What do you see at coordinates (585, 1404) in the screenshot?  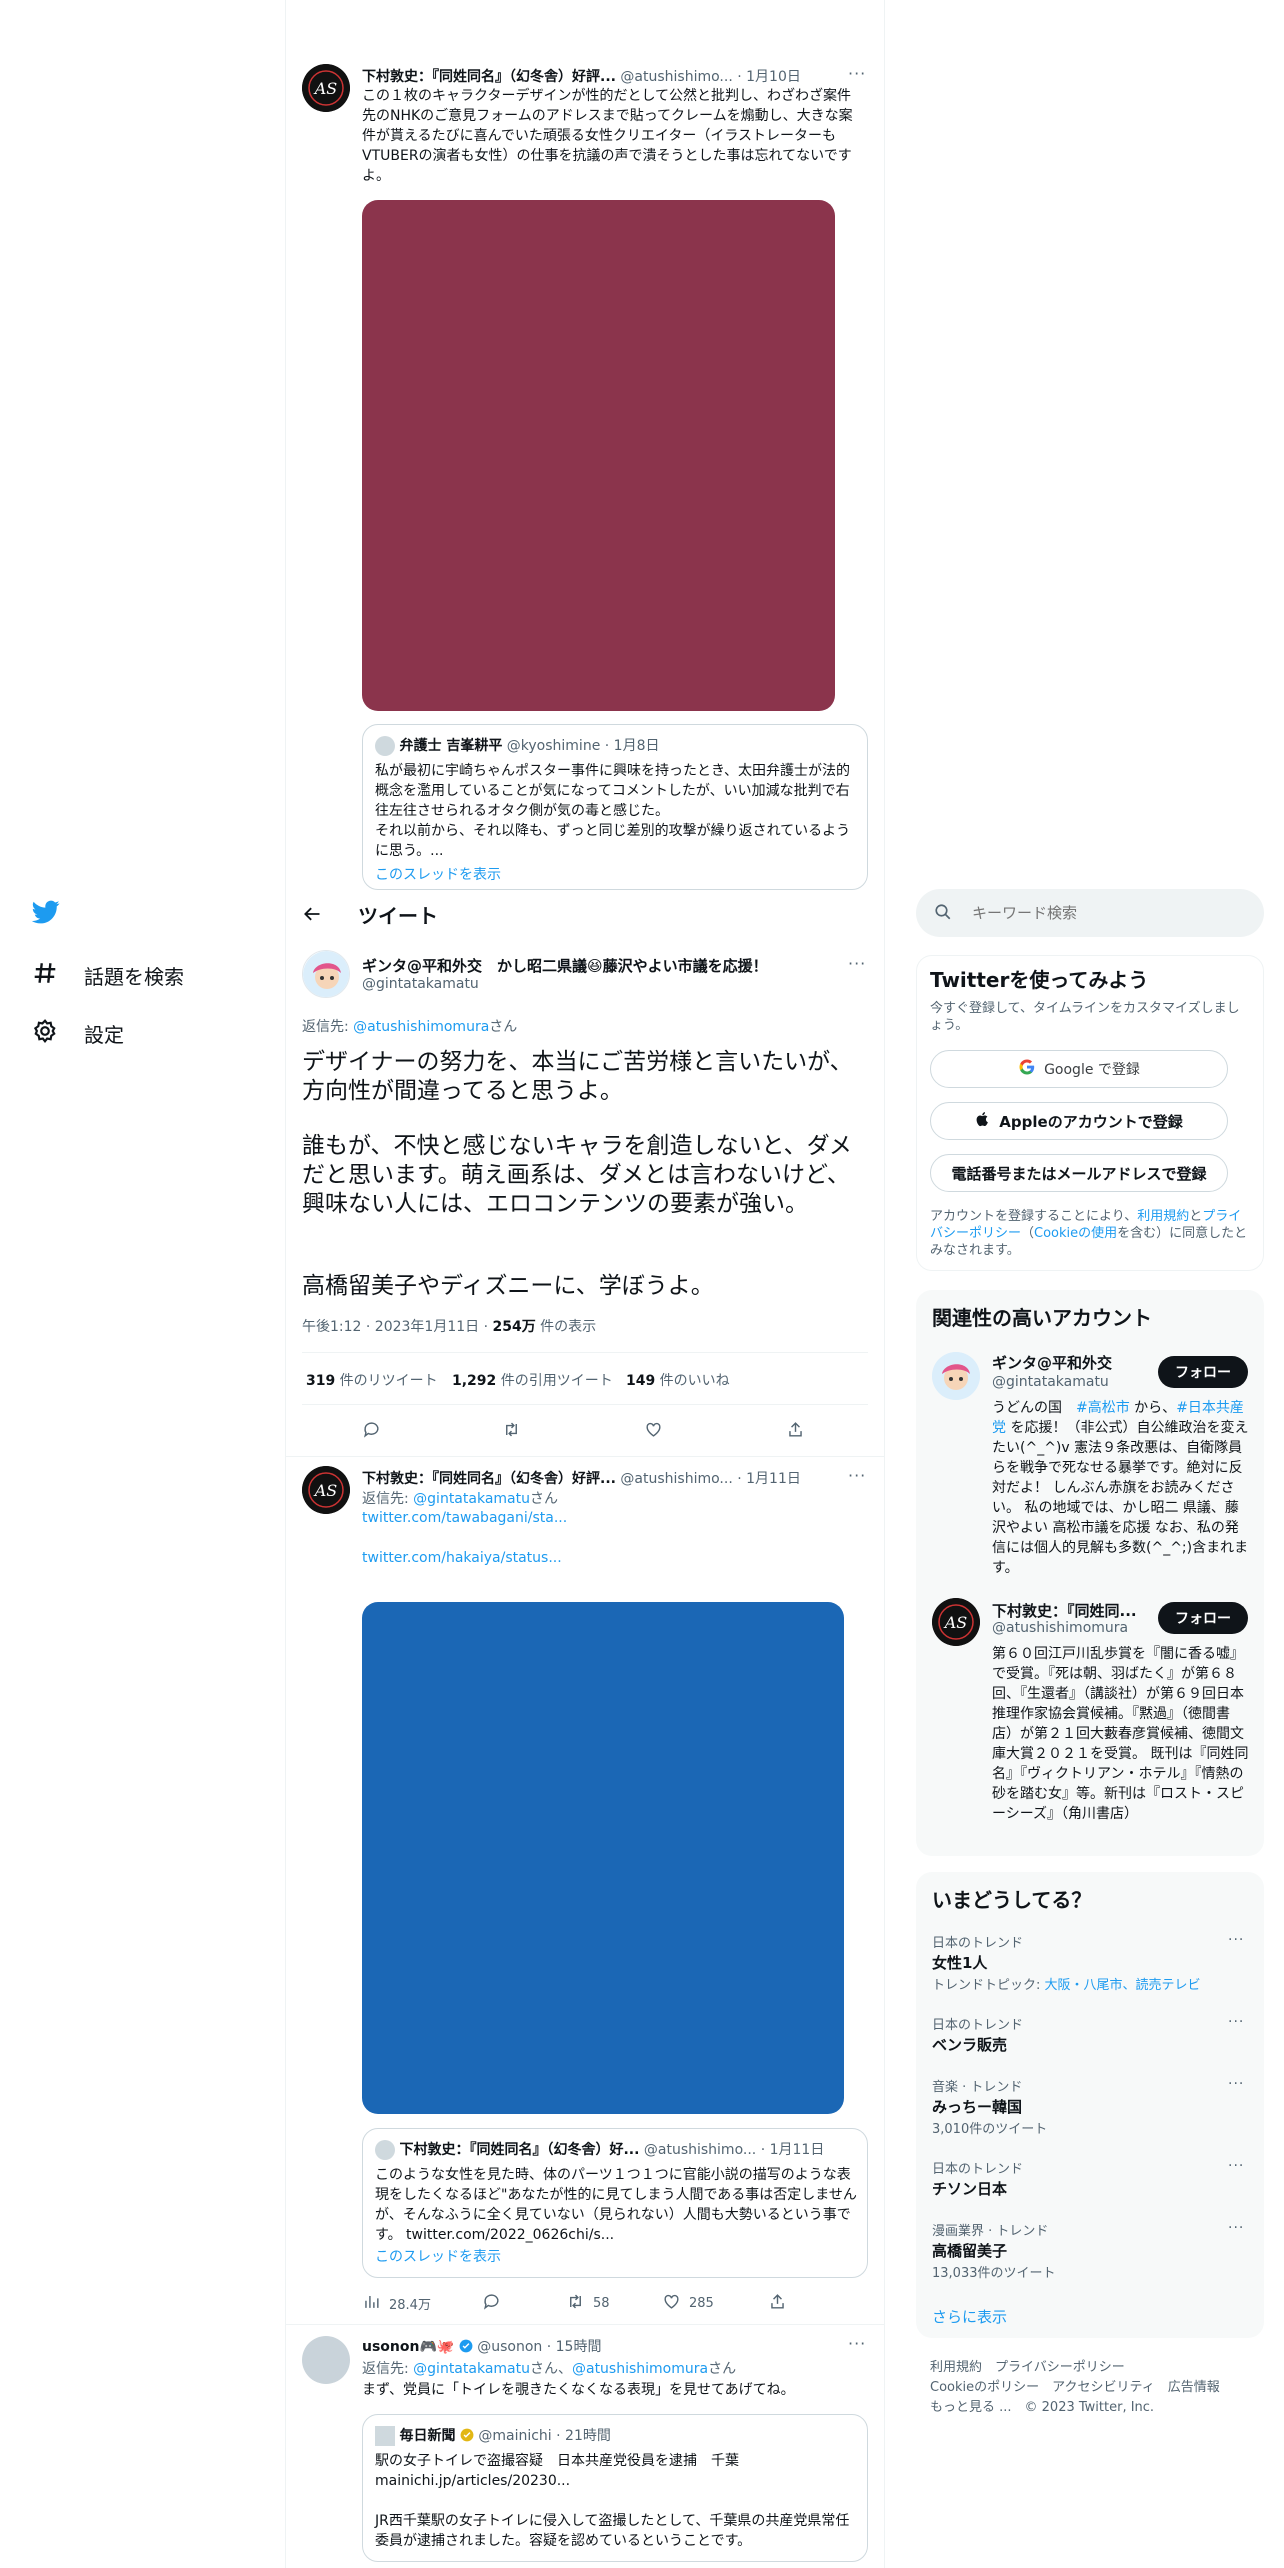 I see `divider` at bounding box center [585, 1404].